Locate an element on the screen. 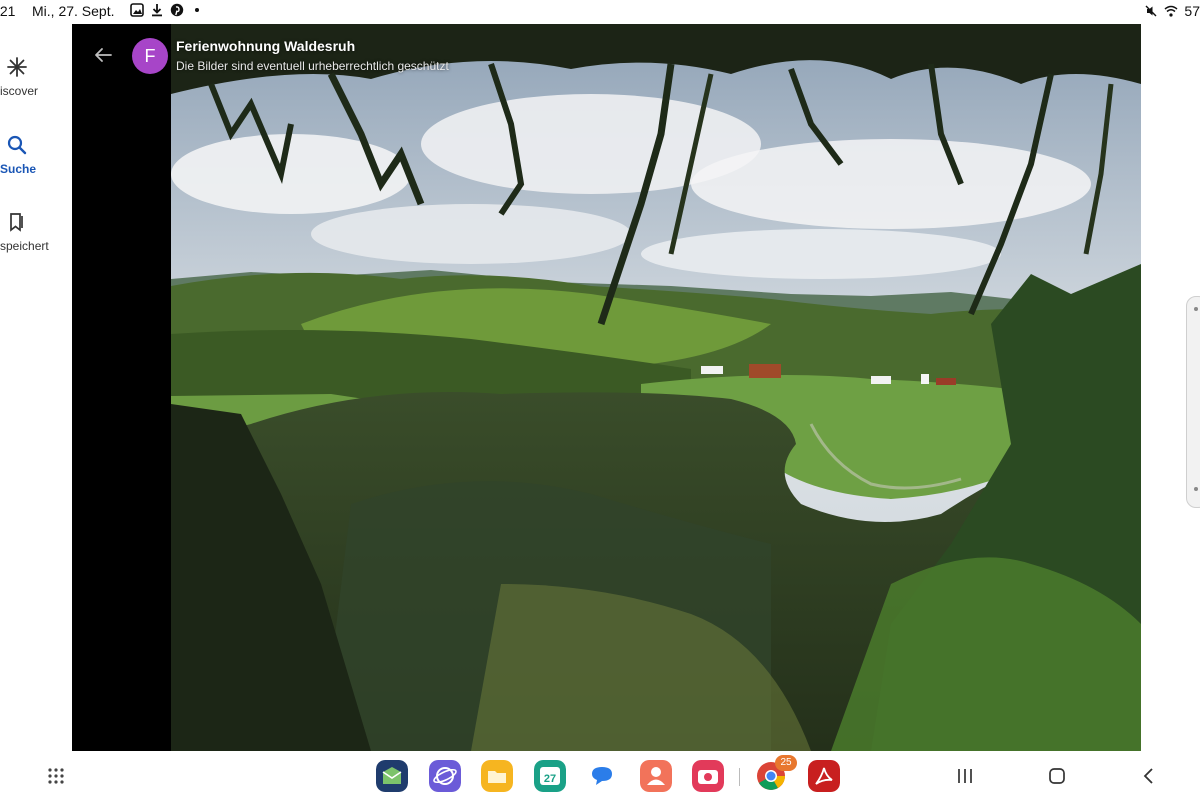 The width and height of the screenshot is (1200, 800). notification-icons is located at coordinates (167, 10).